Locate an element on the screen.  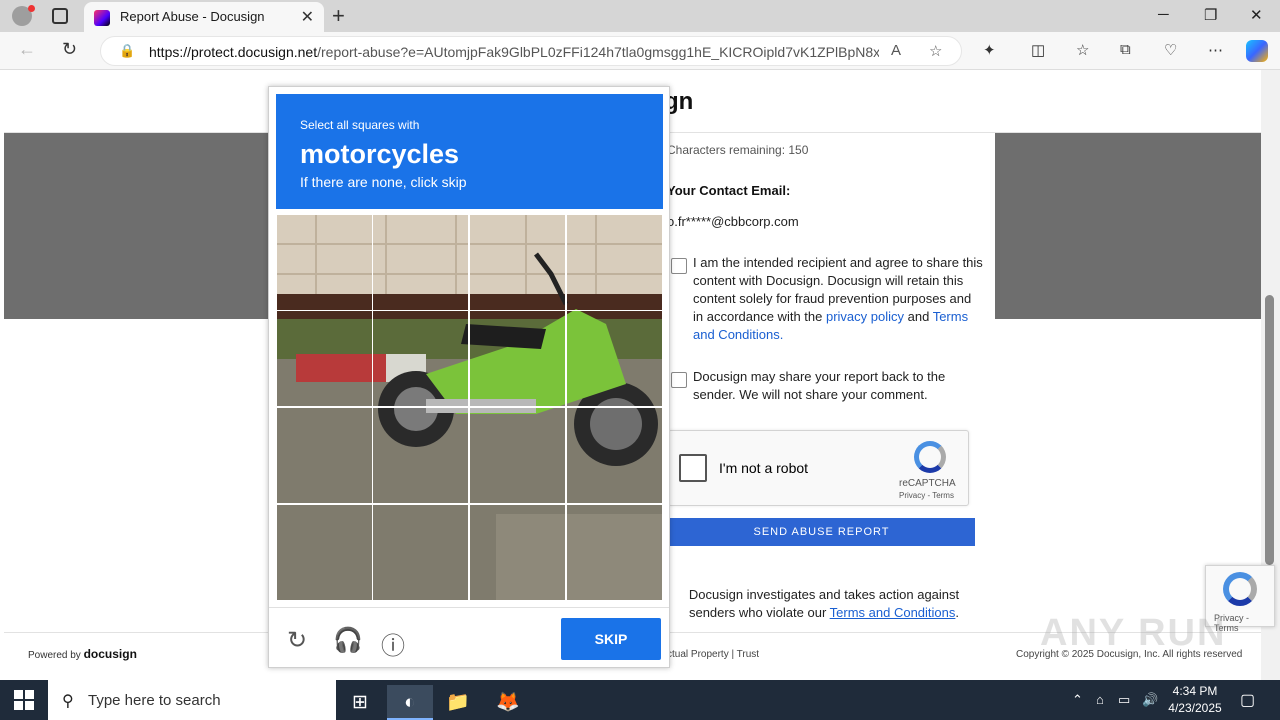
challenge-skip-note: If there are none, click skip is located at coordinates (383, 182).